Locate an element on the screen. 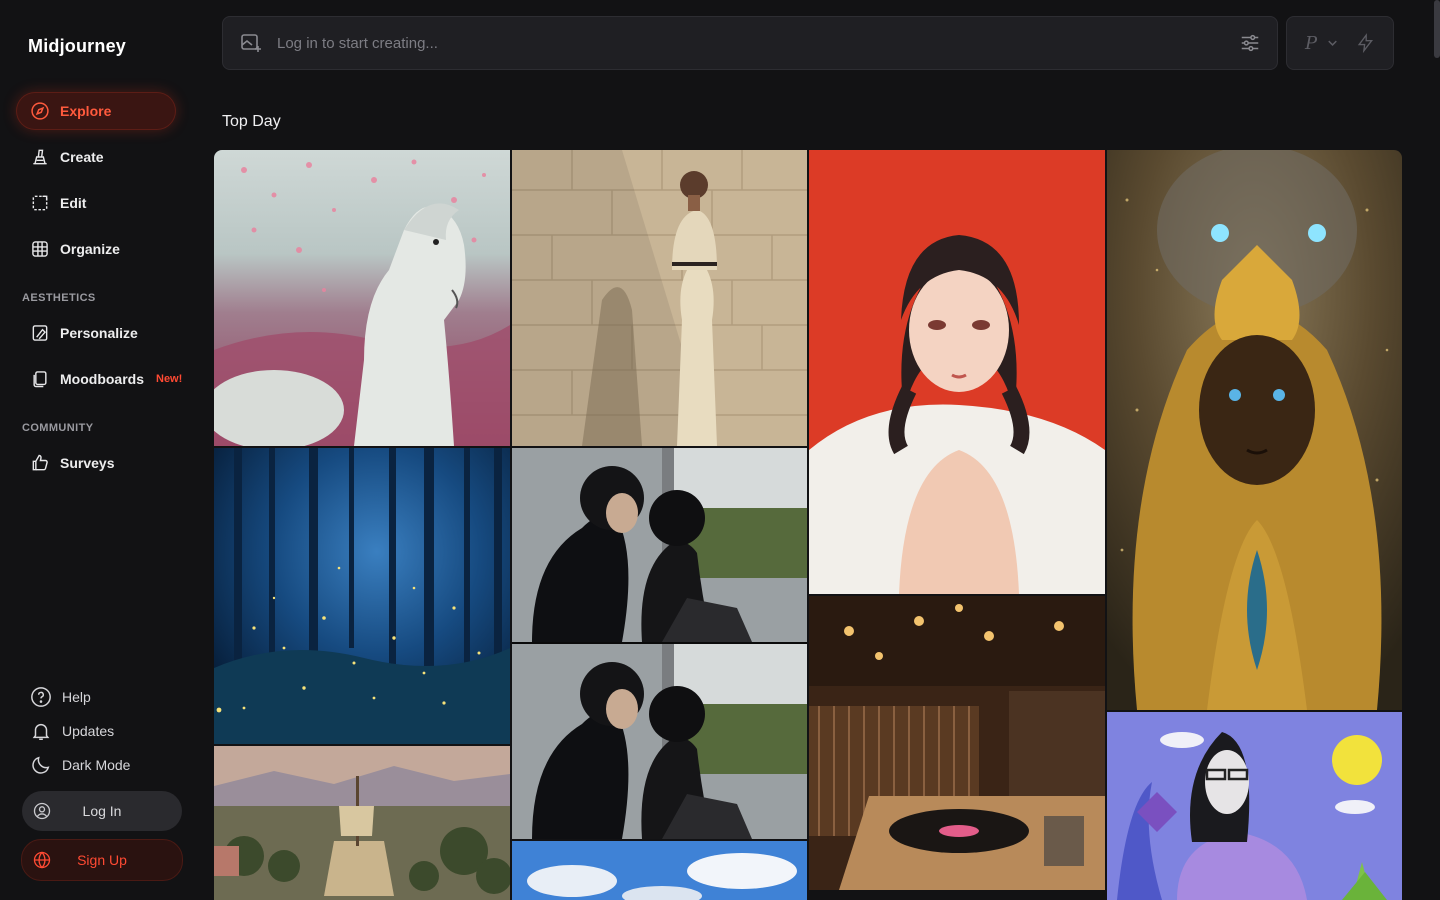  signup-label: Sign Up is located at coordinates (102, 860).